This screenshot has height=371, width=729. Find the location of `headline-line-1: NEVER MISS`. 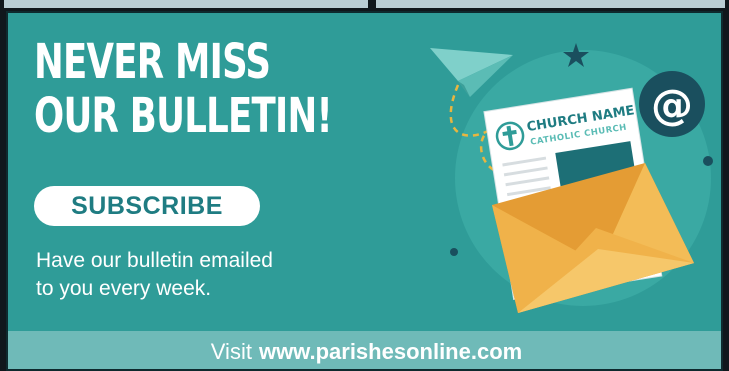

headline-line-1: NEVER MISS is located at coordinates (152, 62).